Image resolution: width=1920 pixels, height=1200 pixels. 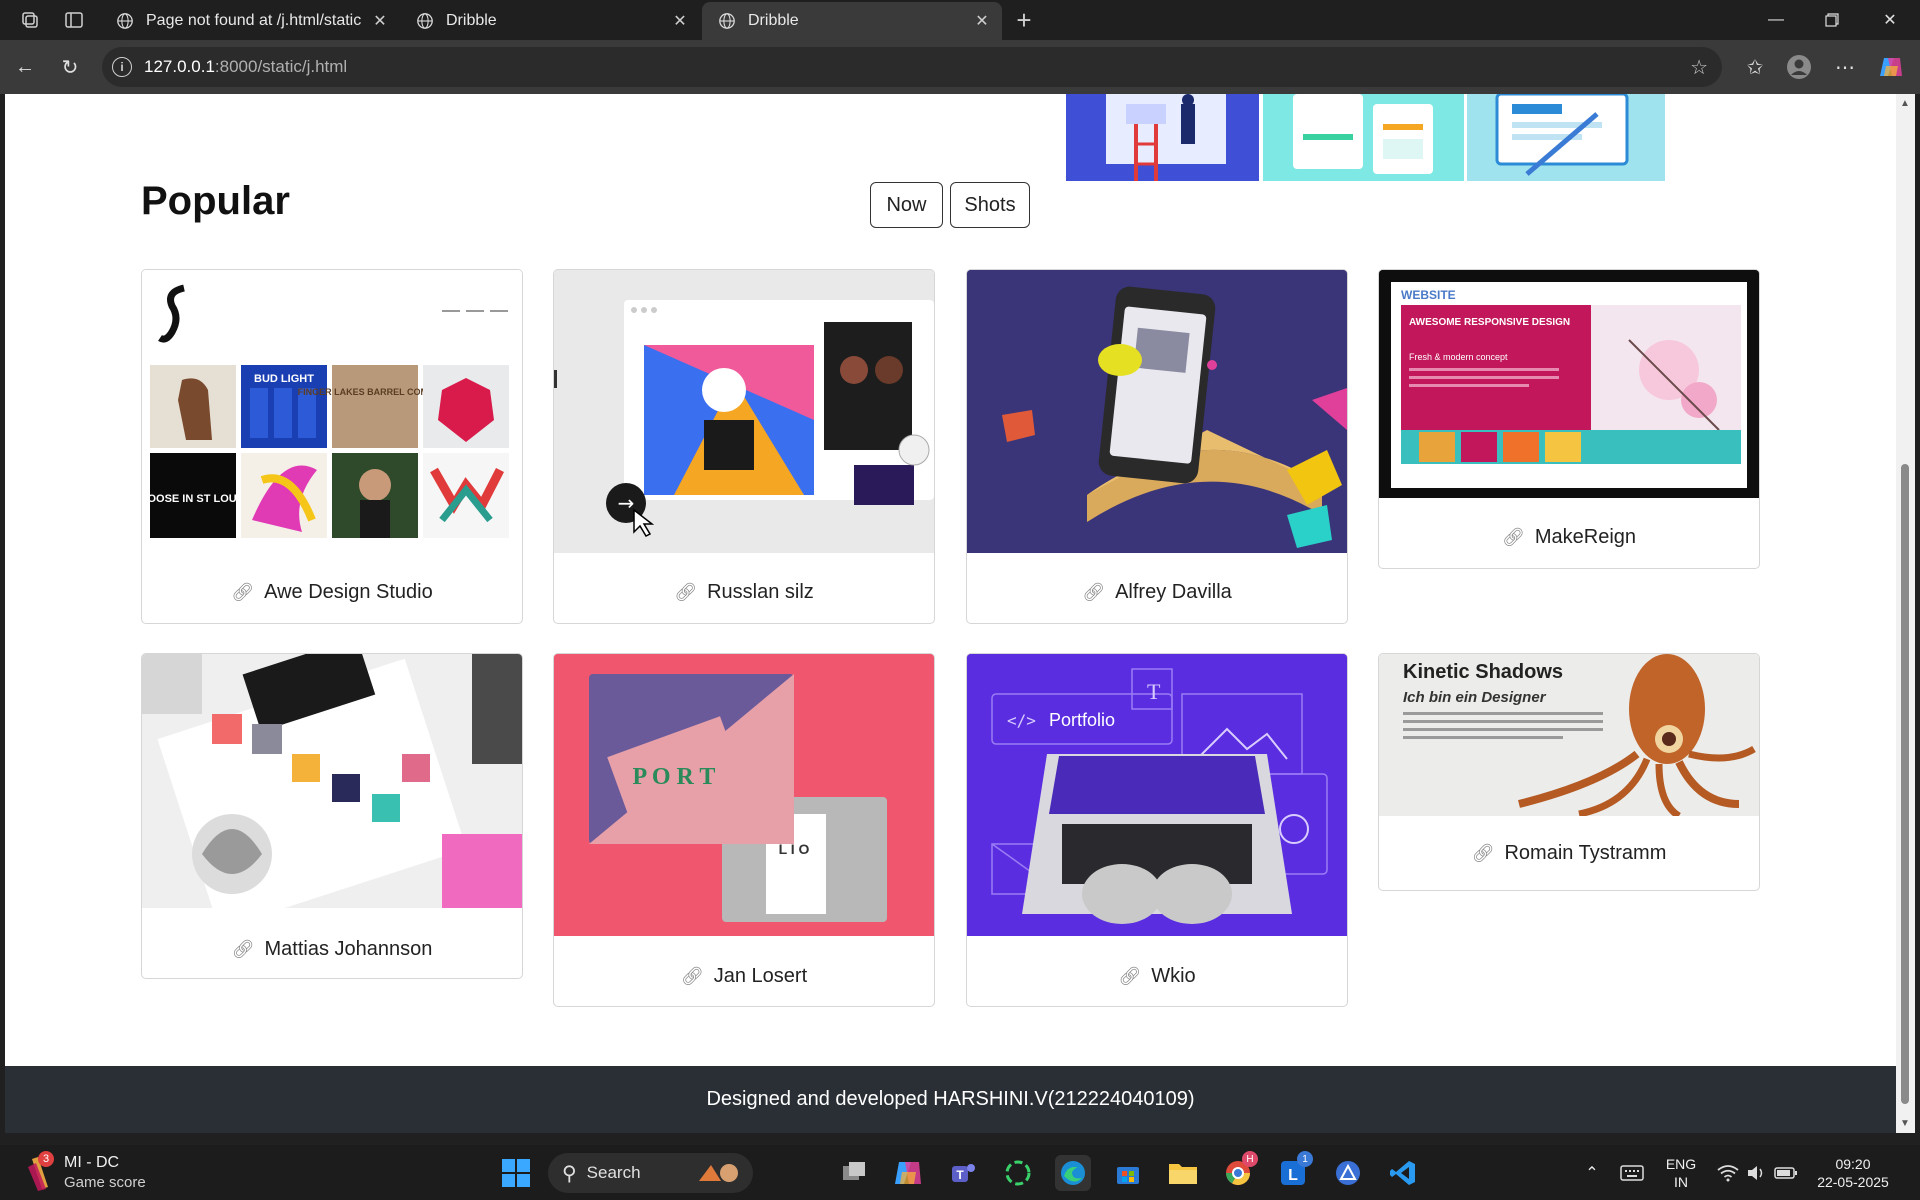 I want to click on language-indicator: ENG IN, so click(x=1681, y=1173).